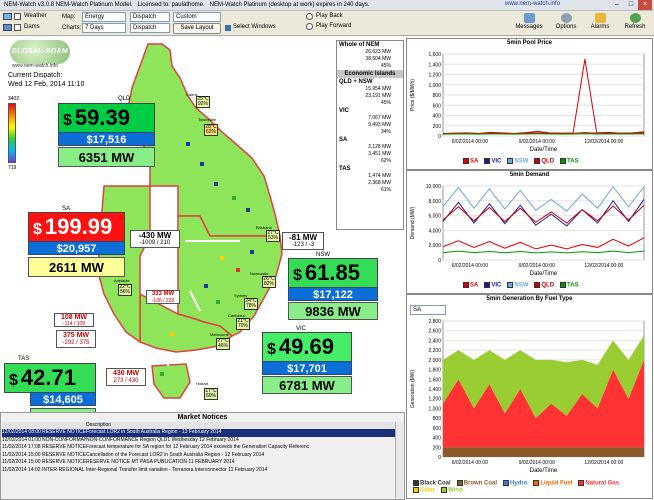  I want to click on sa-cumulative-price: $20,957, so click(76, 248).